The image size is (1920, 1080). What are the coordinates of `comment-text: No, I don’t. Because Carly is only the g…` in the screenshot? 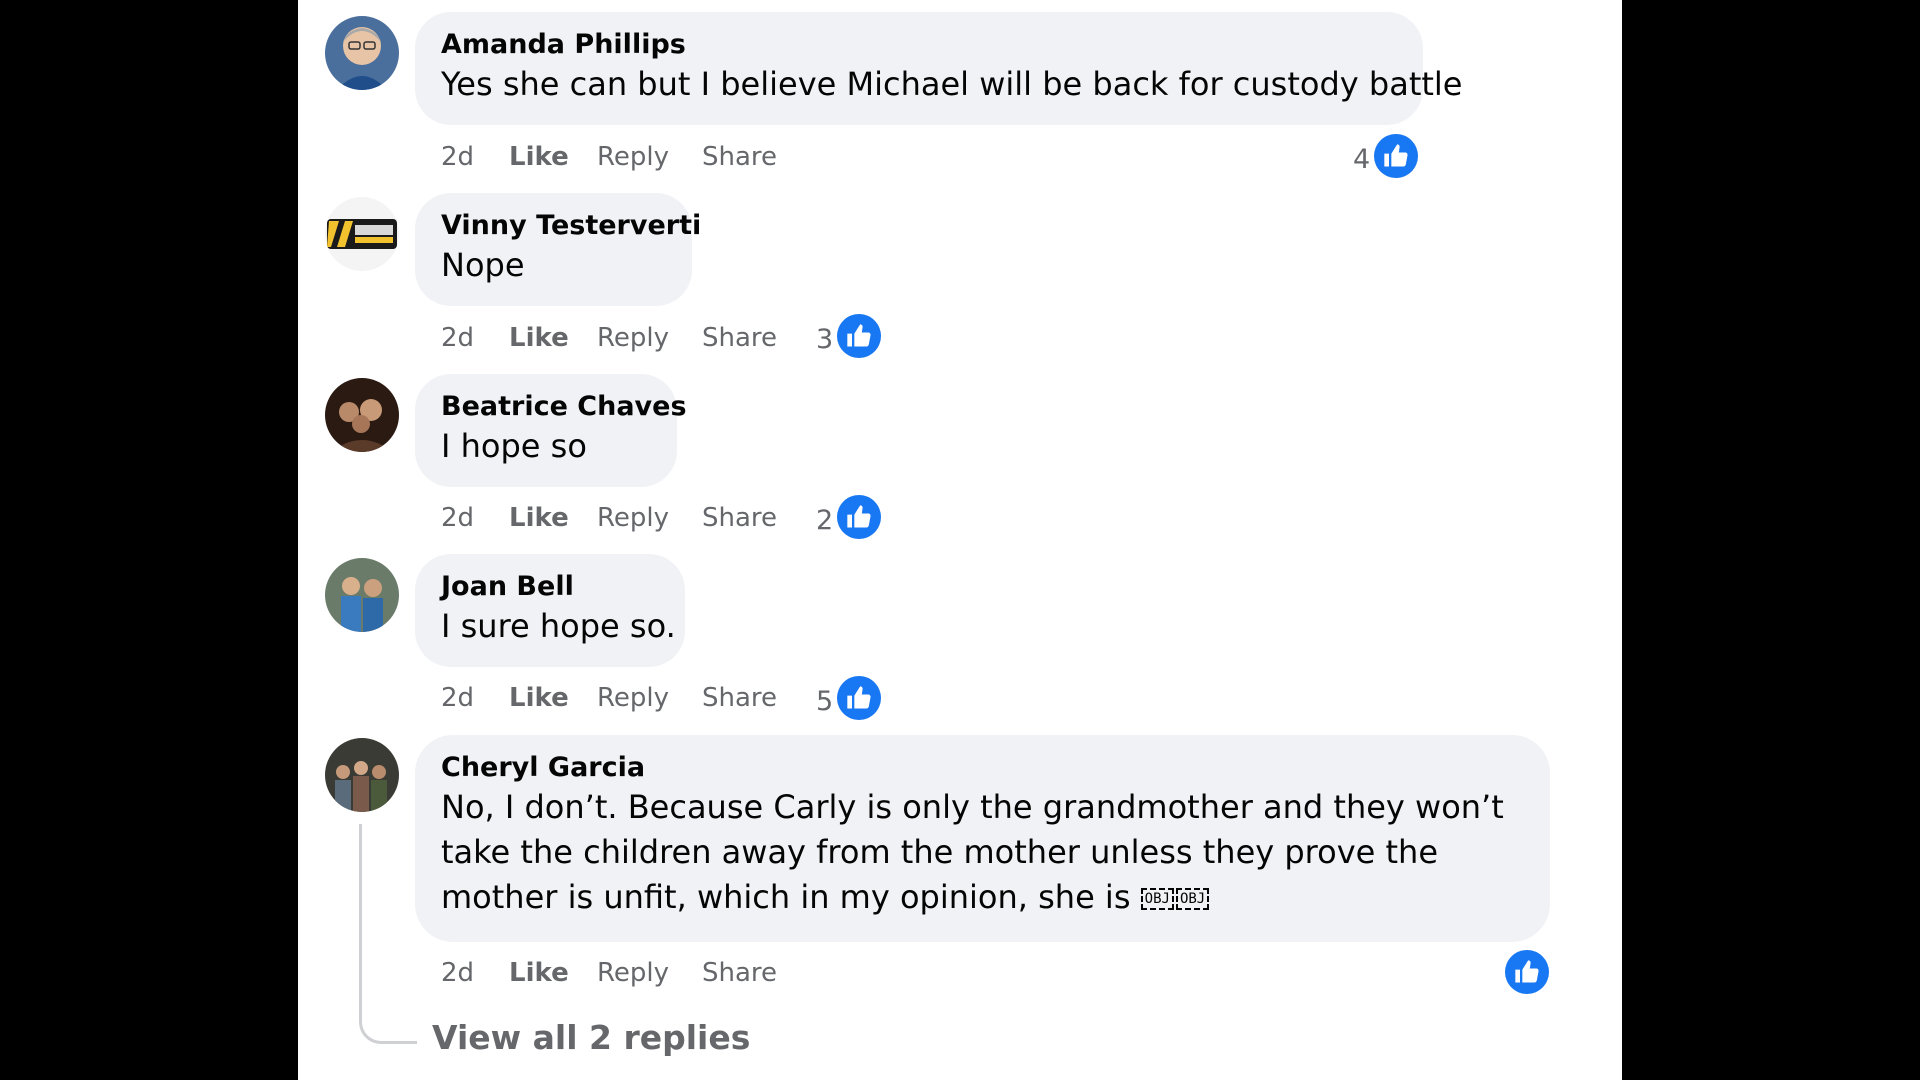 It's located at (982, 852).